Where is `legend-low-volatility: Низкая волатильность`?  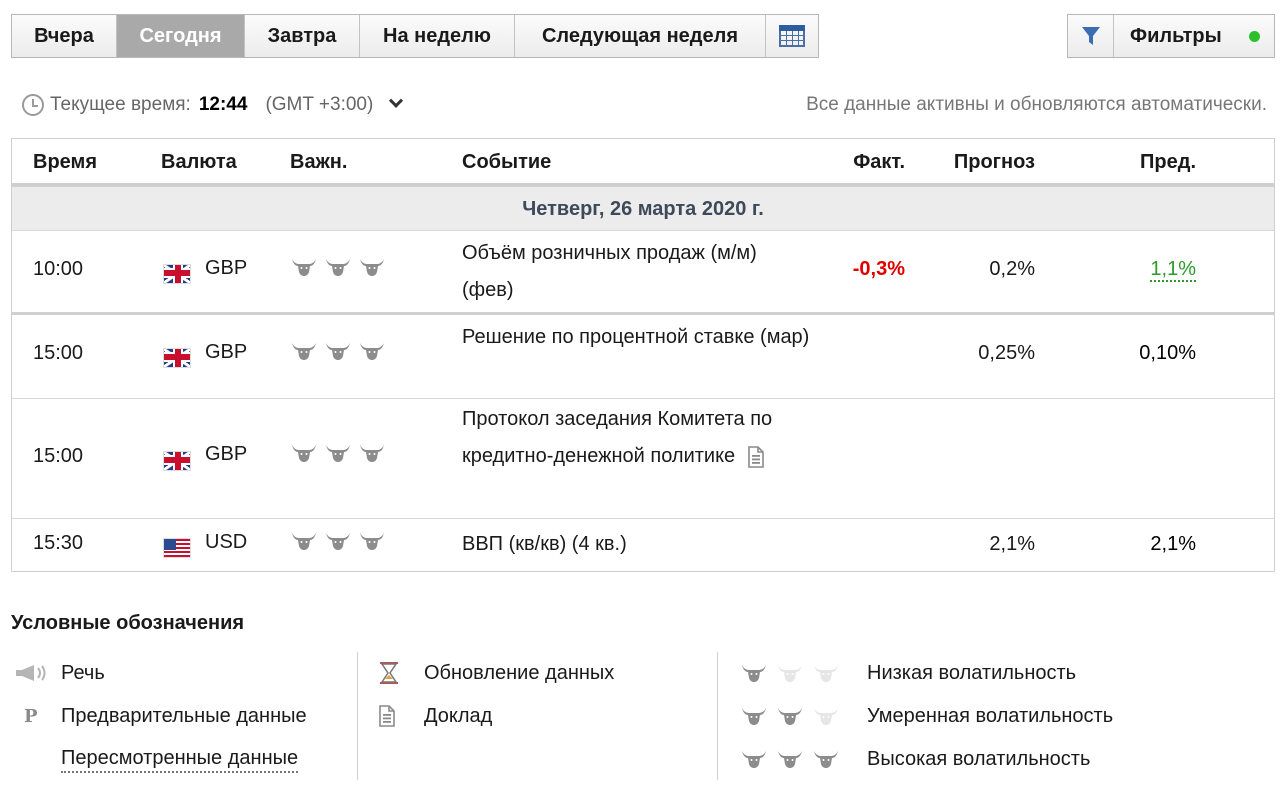
legend-low-volatility: Низкая волатильность is located at coordinates (908, 673).